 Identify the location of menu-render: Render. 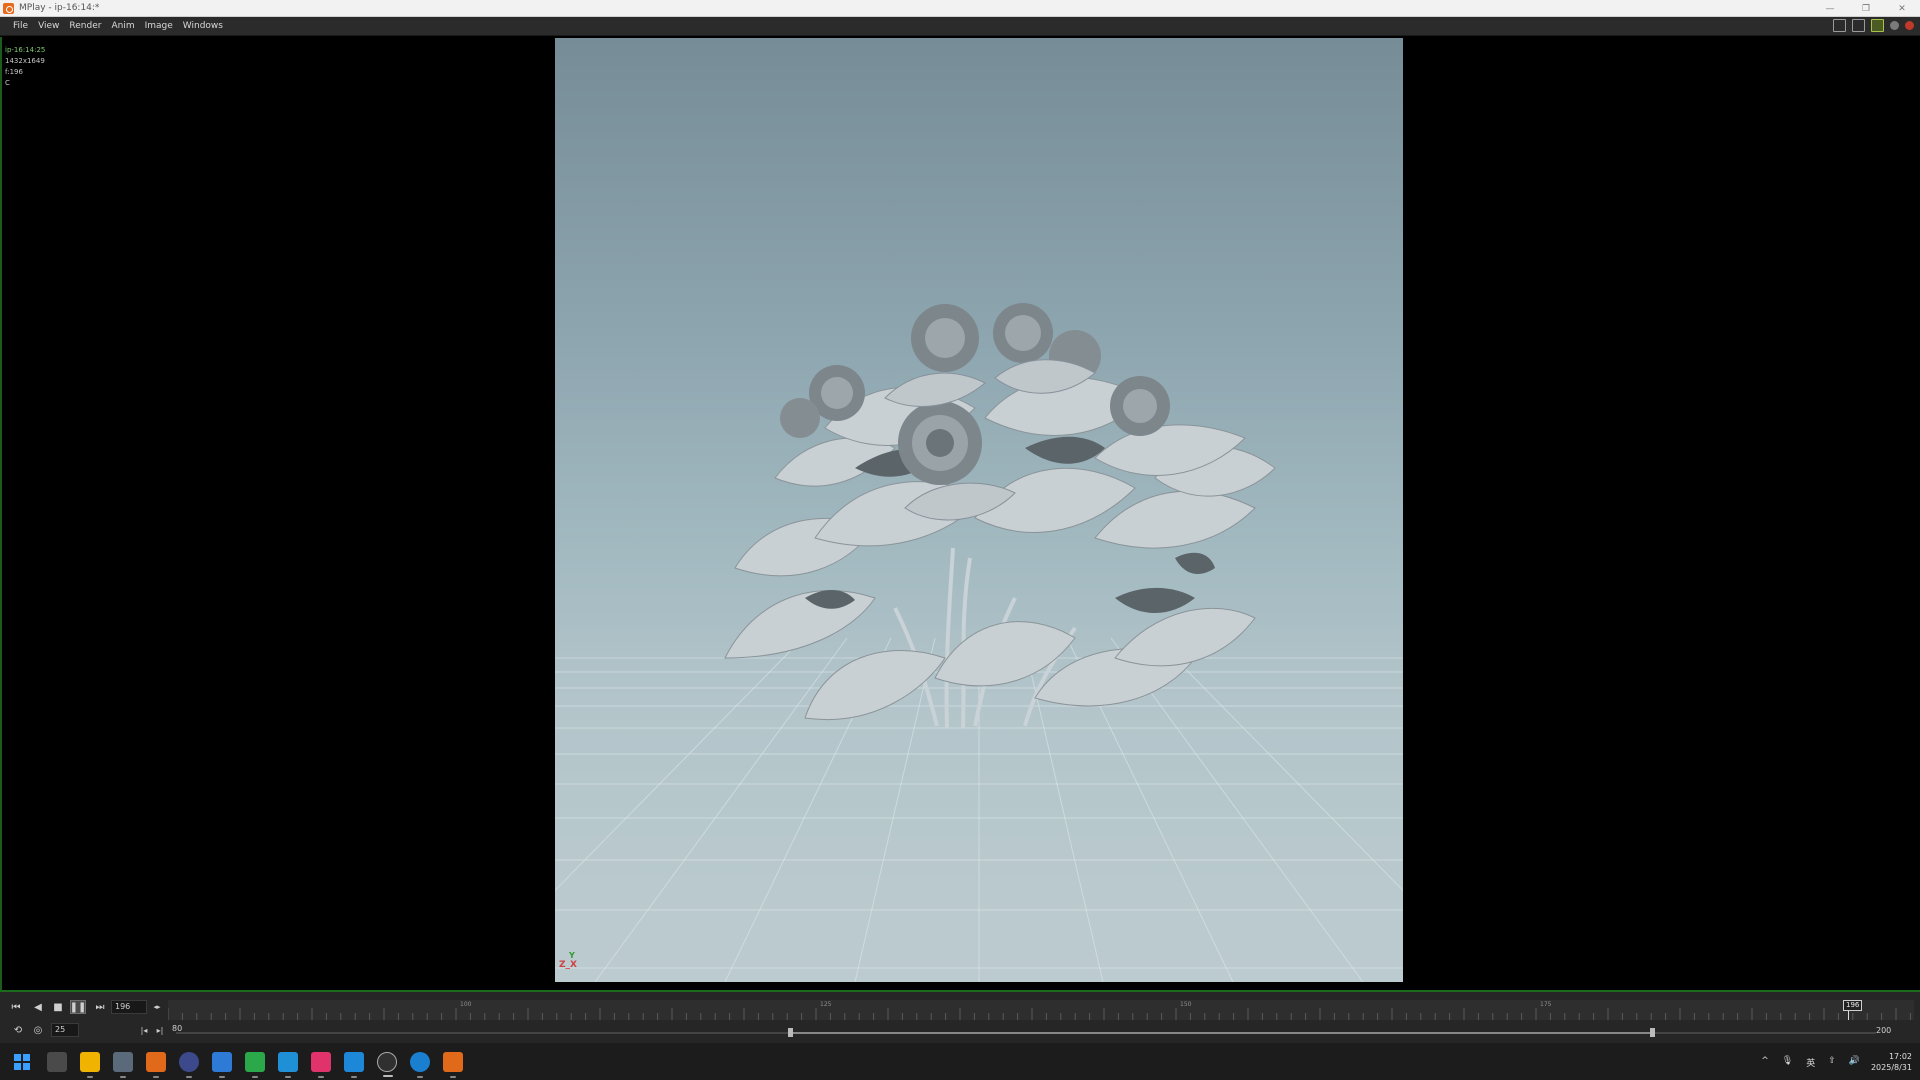
(85, 26).